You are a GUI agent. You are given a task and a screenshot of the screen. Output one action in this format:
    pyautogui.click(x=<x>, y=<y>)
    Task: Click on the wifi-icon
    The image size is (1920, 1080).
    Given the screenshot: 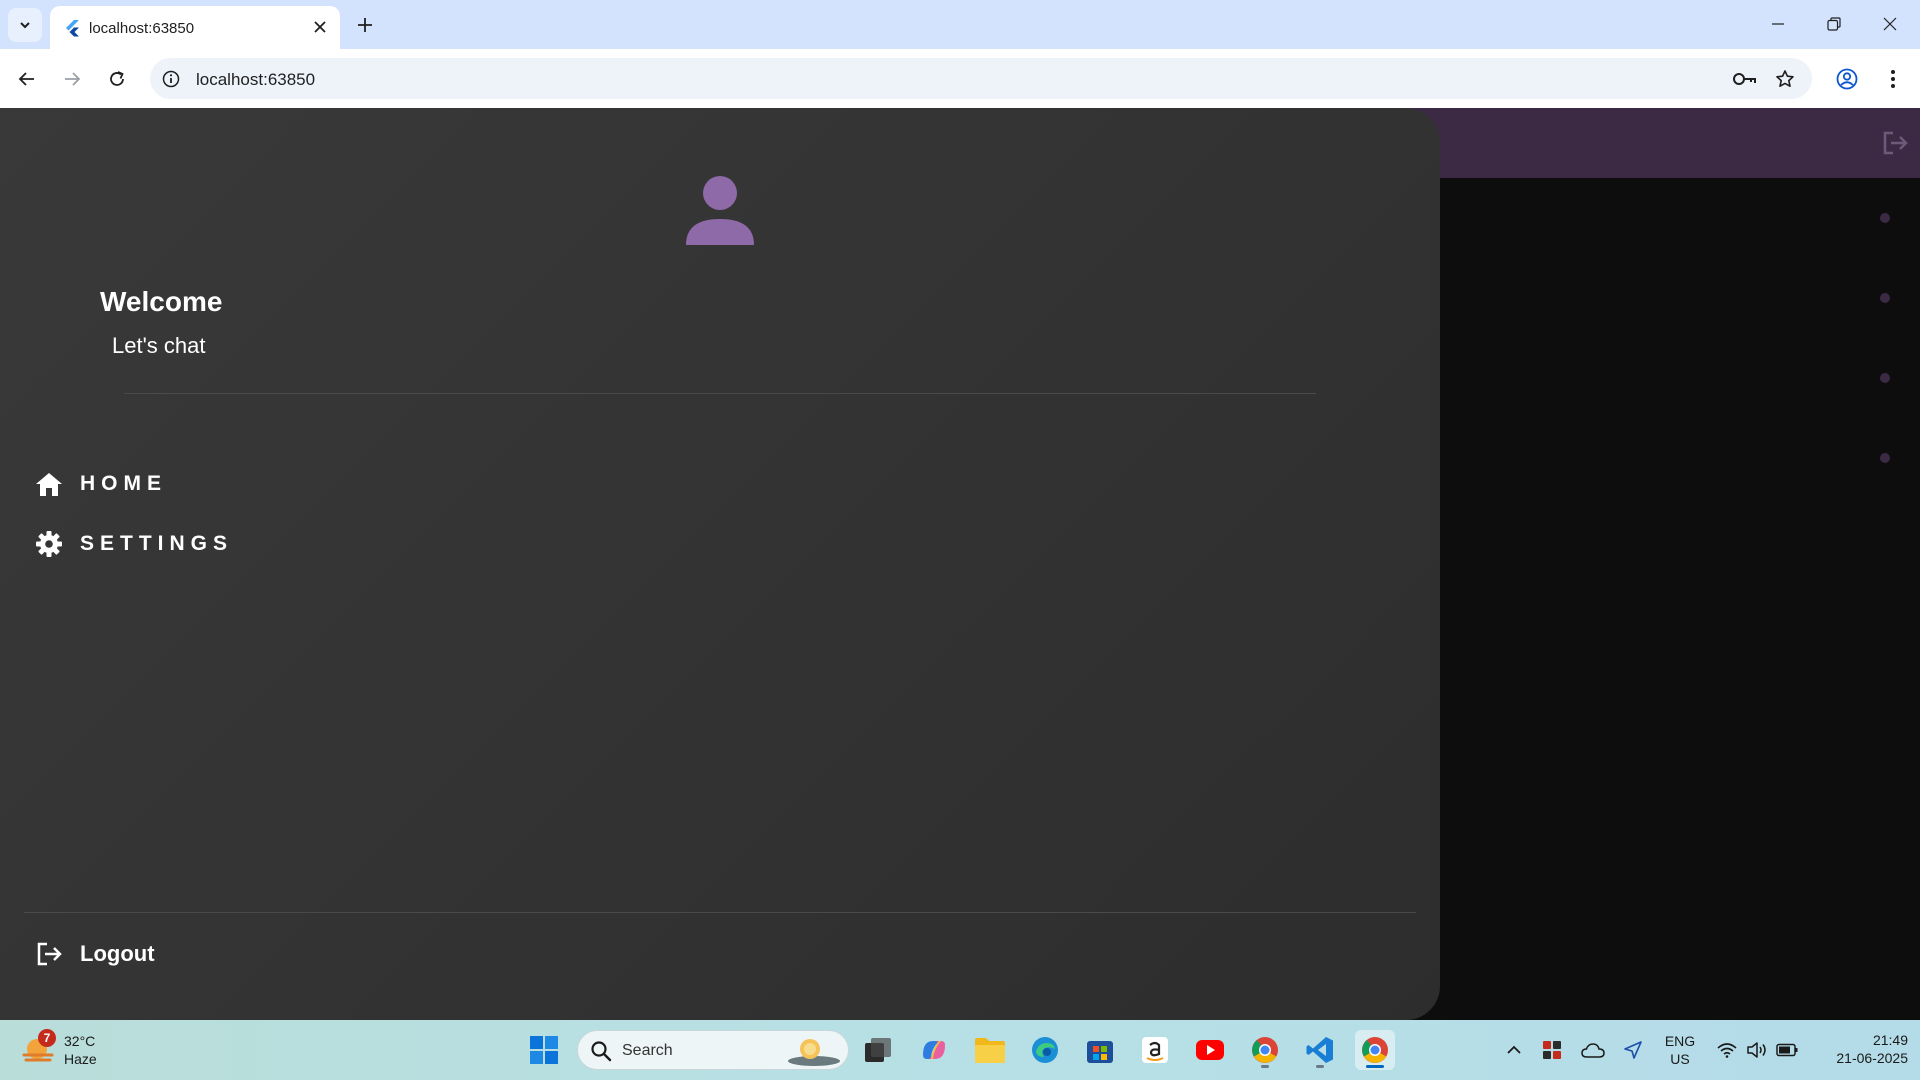 What is the action you would take?
    pyautogui.click(x=1727, y=1050)
    